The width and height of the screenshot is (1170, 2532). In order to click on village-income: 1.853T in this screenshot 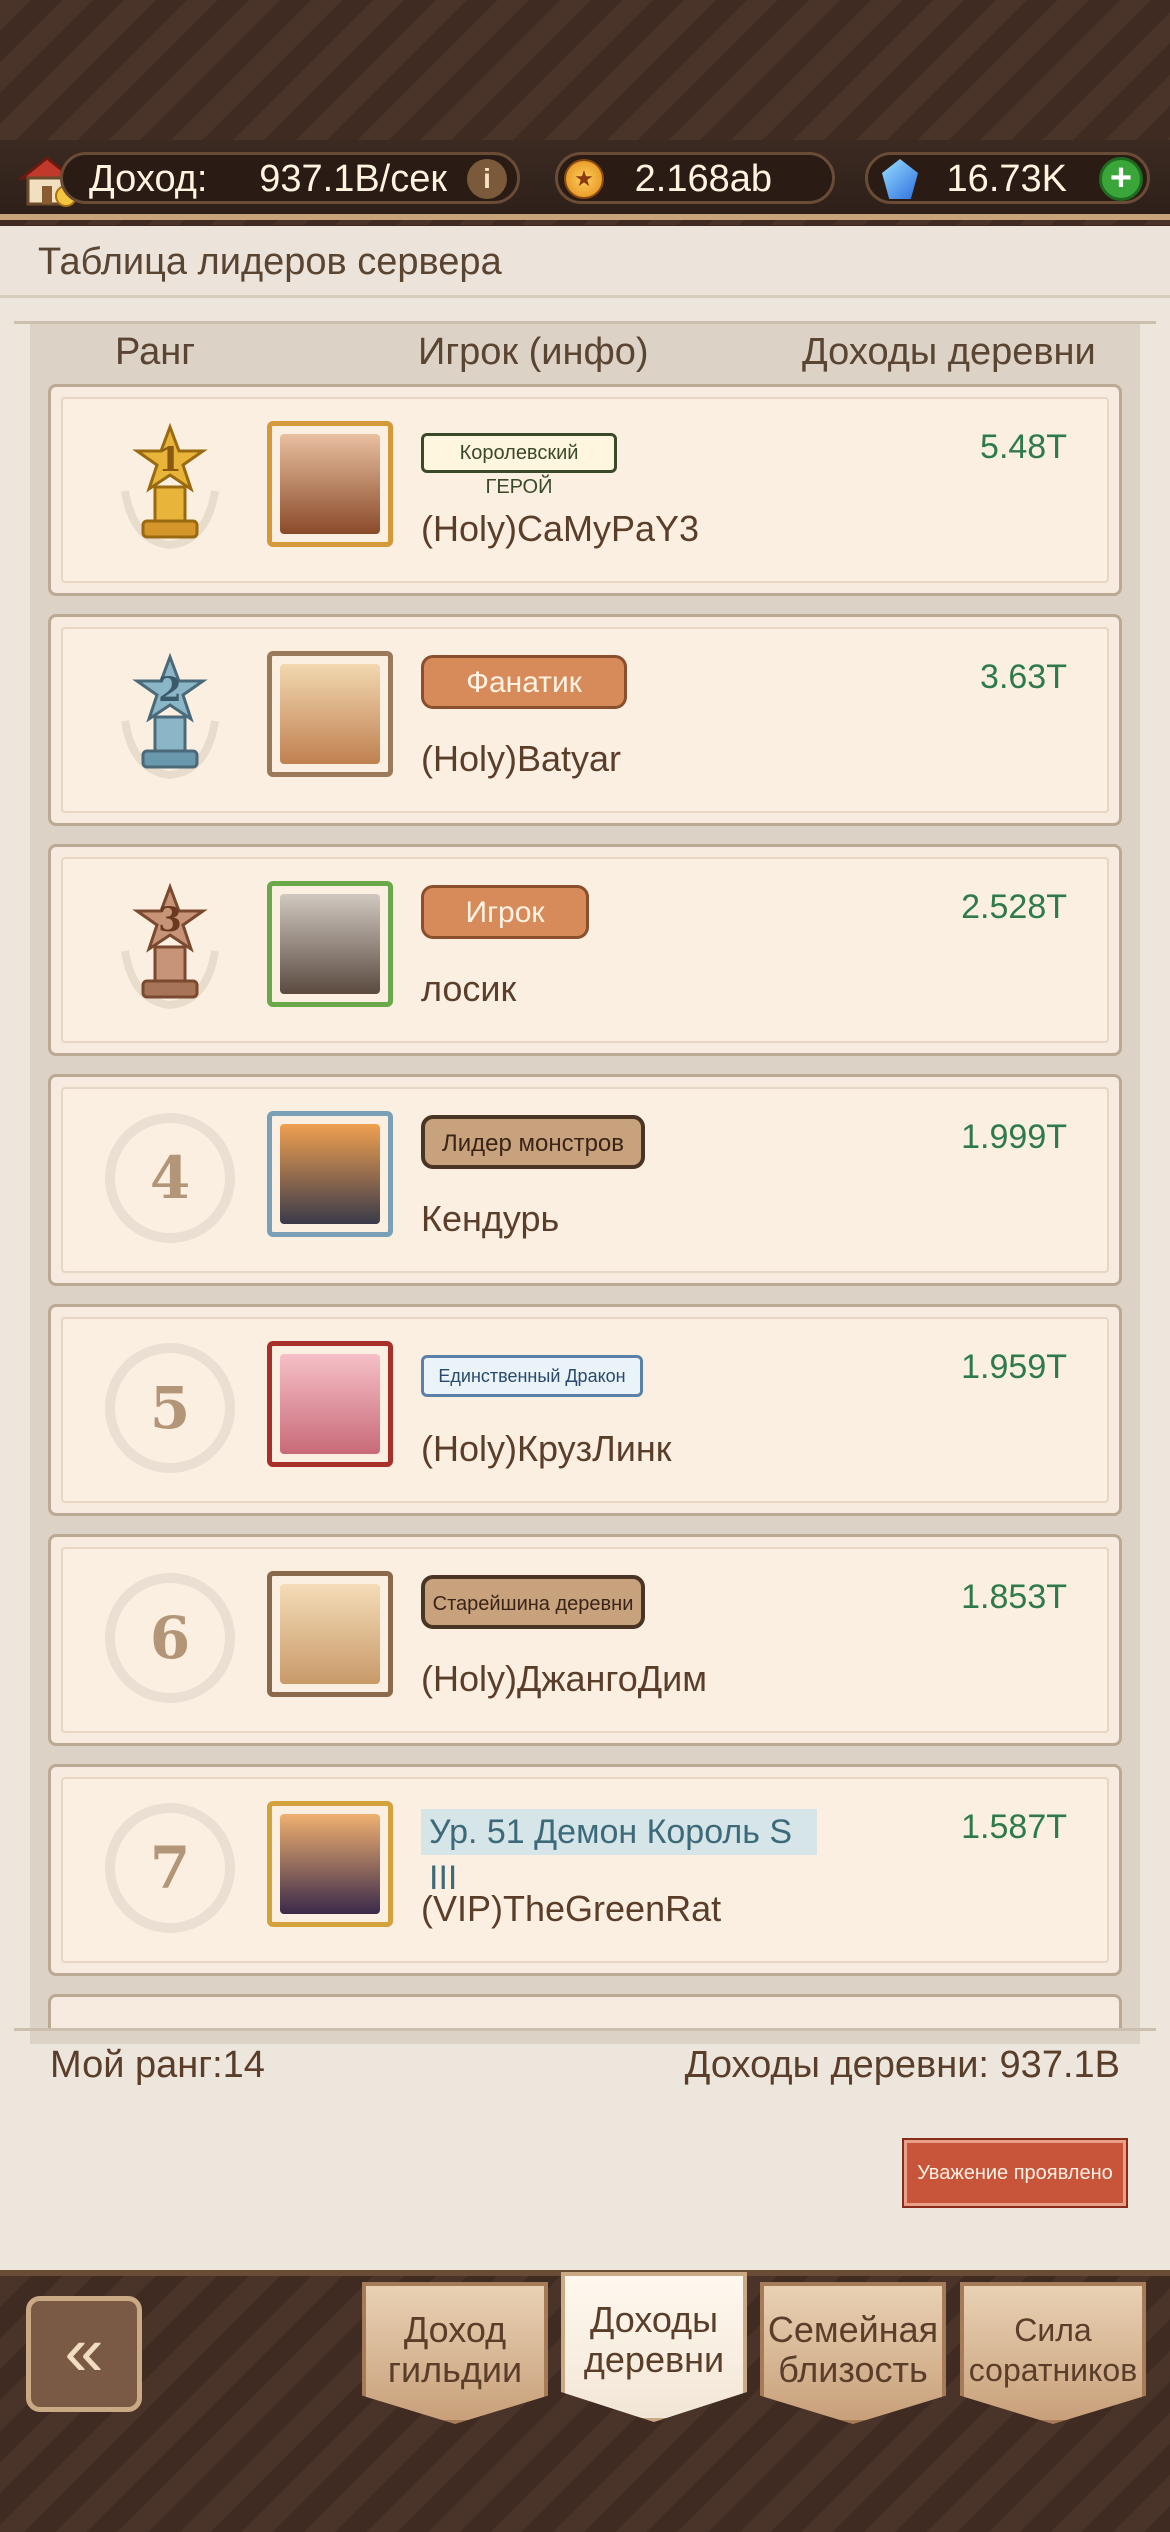, I will do `click(1014, 1597)`.